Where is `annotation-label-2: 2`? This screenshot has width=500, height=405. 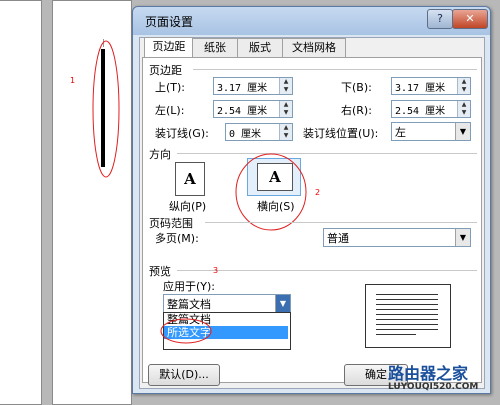 annotation-label-2: 2 is located at coordinates (318, 192).